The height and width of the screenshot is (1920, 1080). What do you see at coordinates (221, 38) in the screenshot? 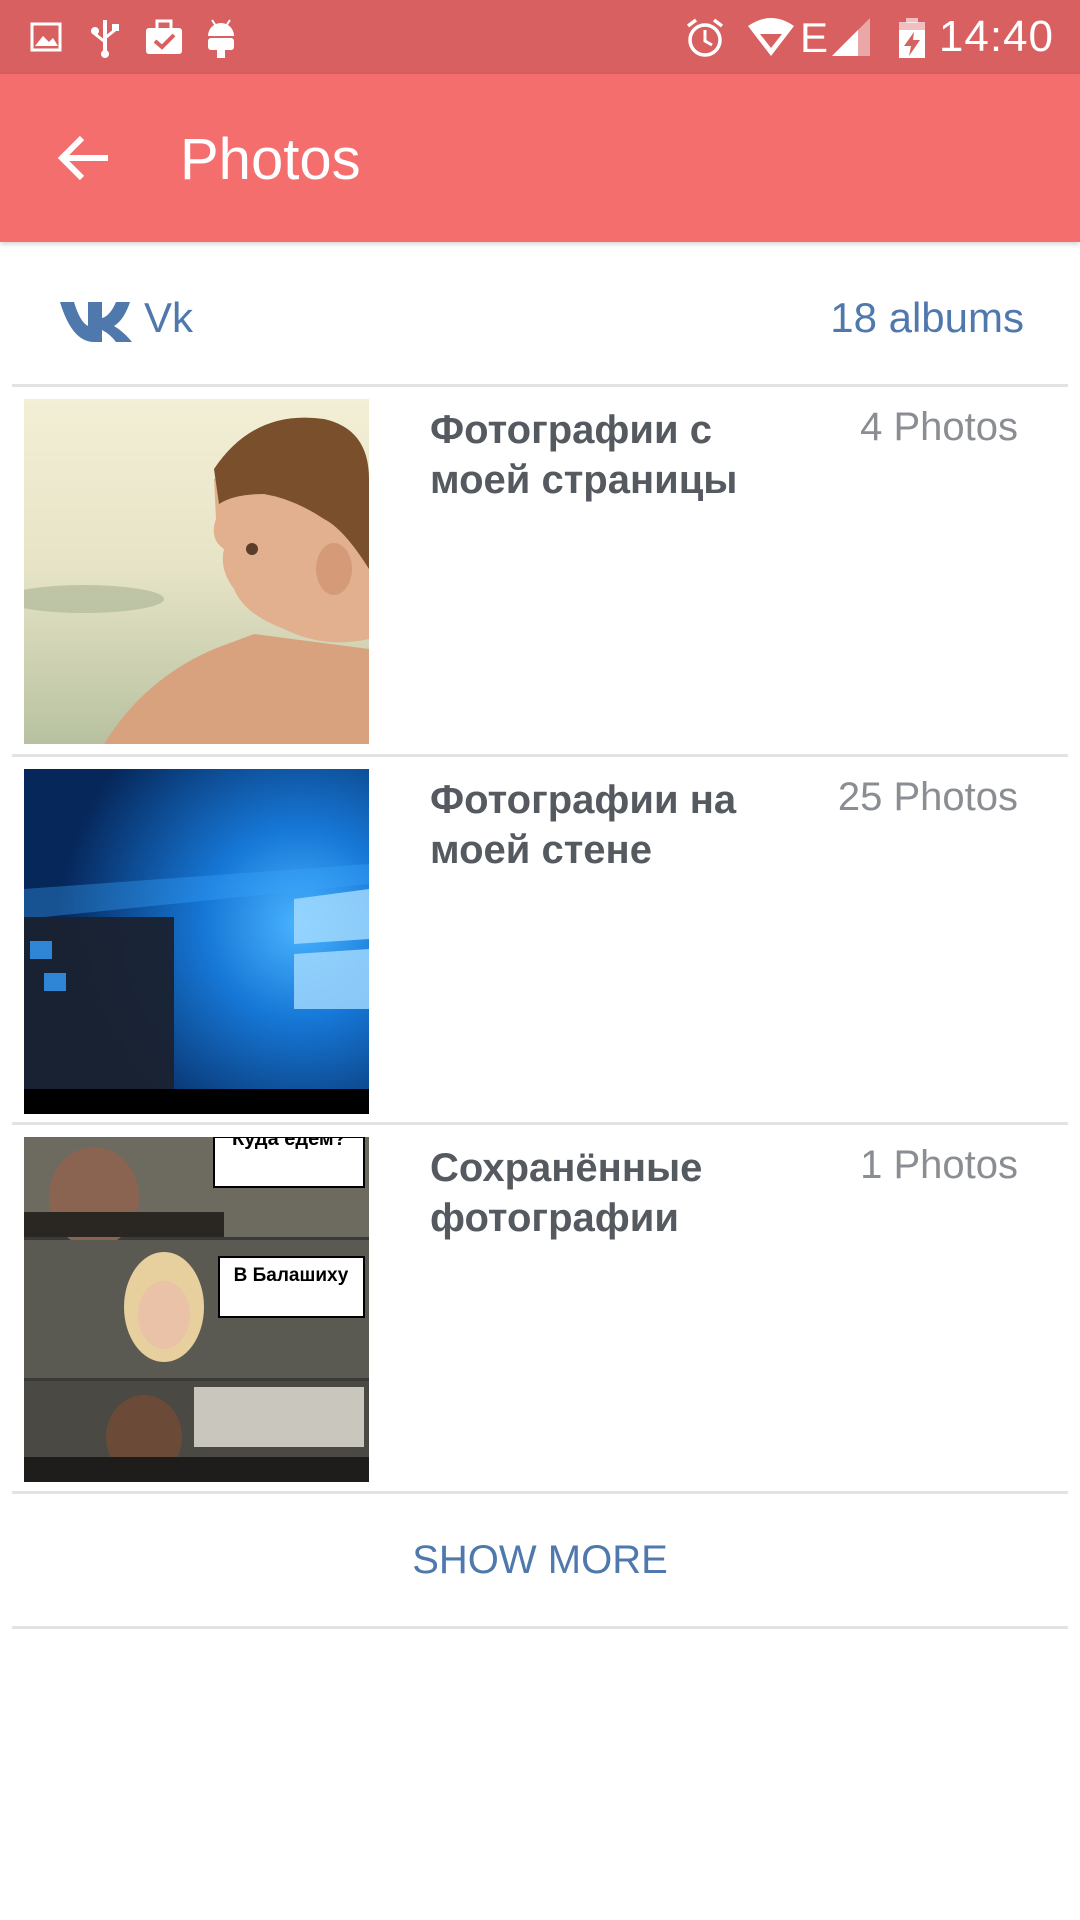
I see `android-icon` at bounding box center [221, 38].